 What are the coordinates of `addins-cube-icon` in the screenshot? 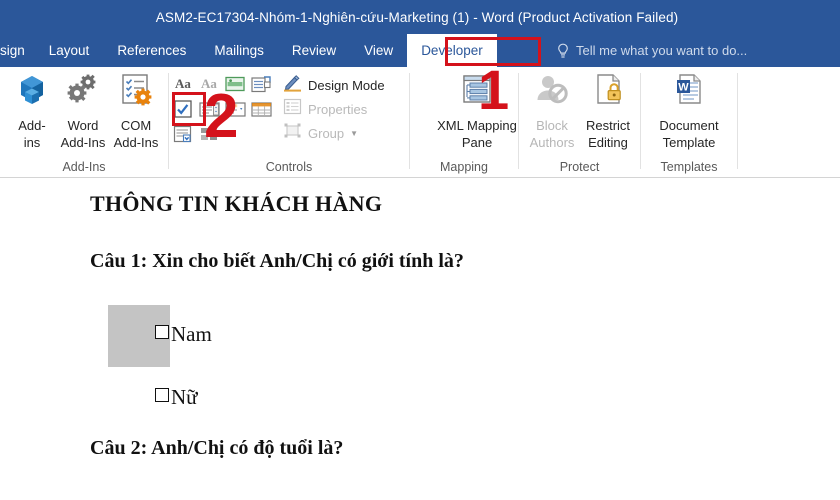 It's located at (32, 93).